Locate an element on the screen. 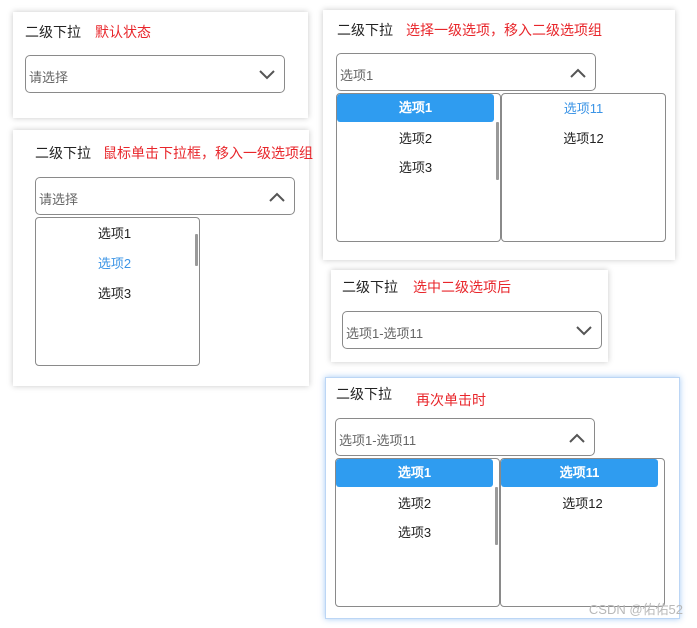 The image size is (697, 628). state-annotation: 默认状态 is located at coordinates (123, 32).